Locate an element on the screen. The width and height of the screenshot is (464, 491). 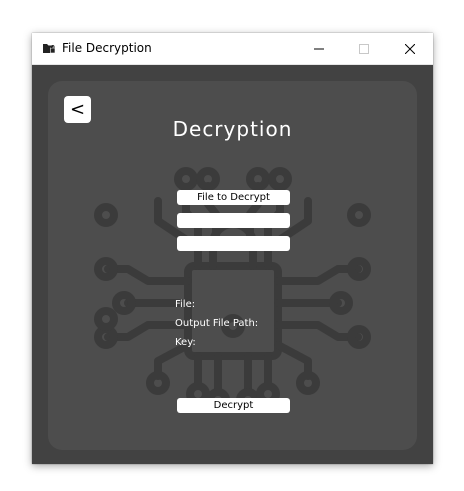
decrypt-button: Decrypt is located at coordinates (233, 405).